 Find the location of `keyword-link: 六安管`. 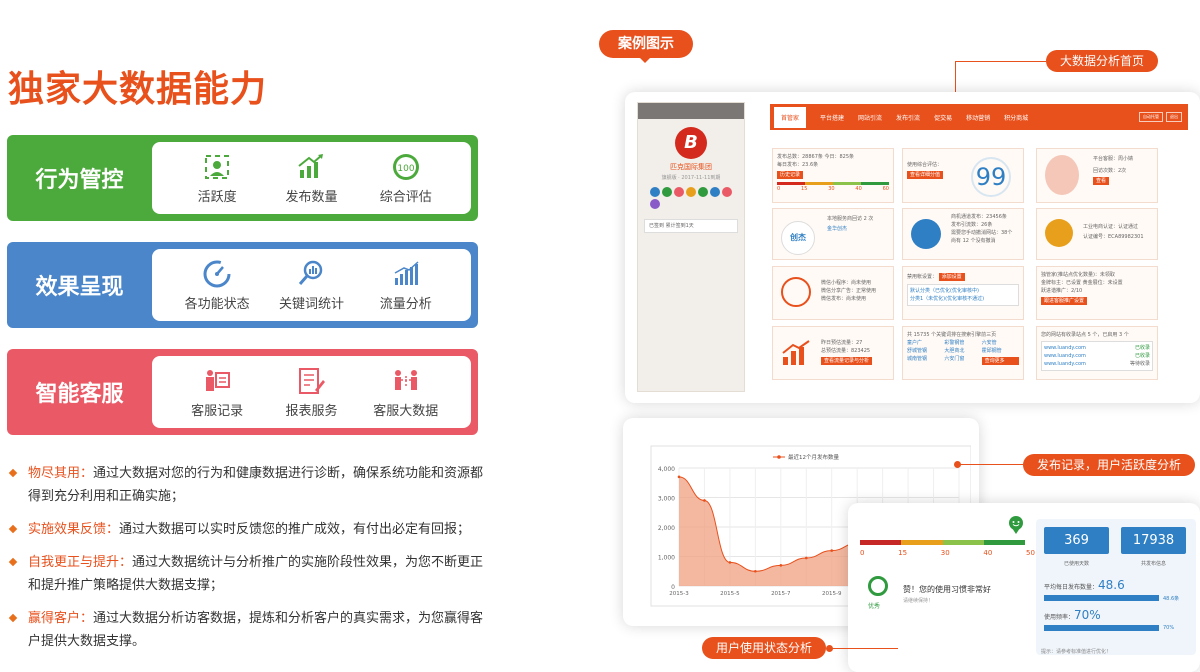

keyword-link: 六安管 is located at coordinates (1000, 343).